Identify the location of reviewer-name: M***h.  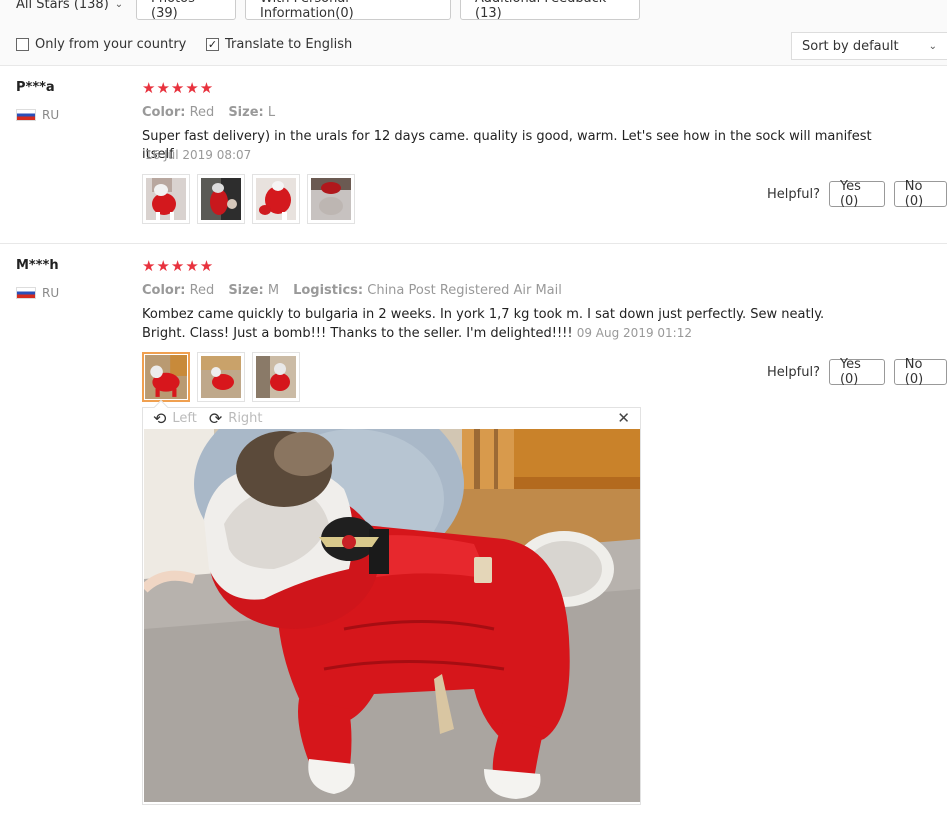
(37, 265).